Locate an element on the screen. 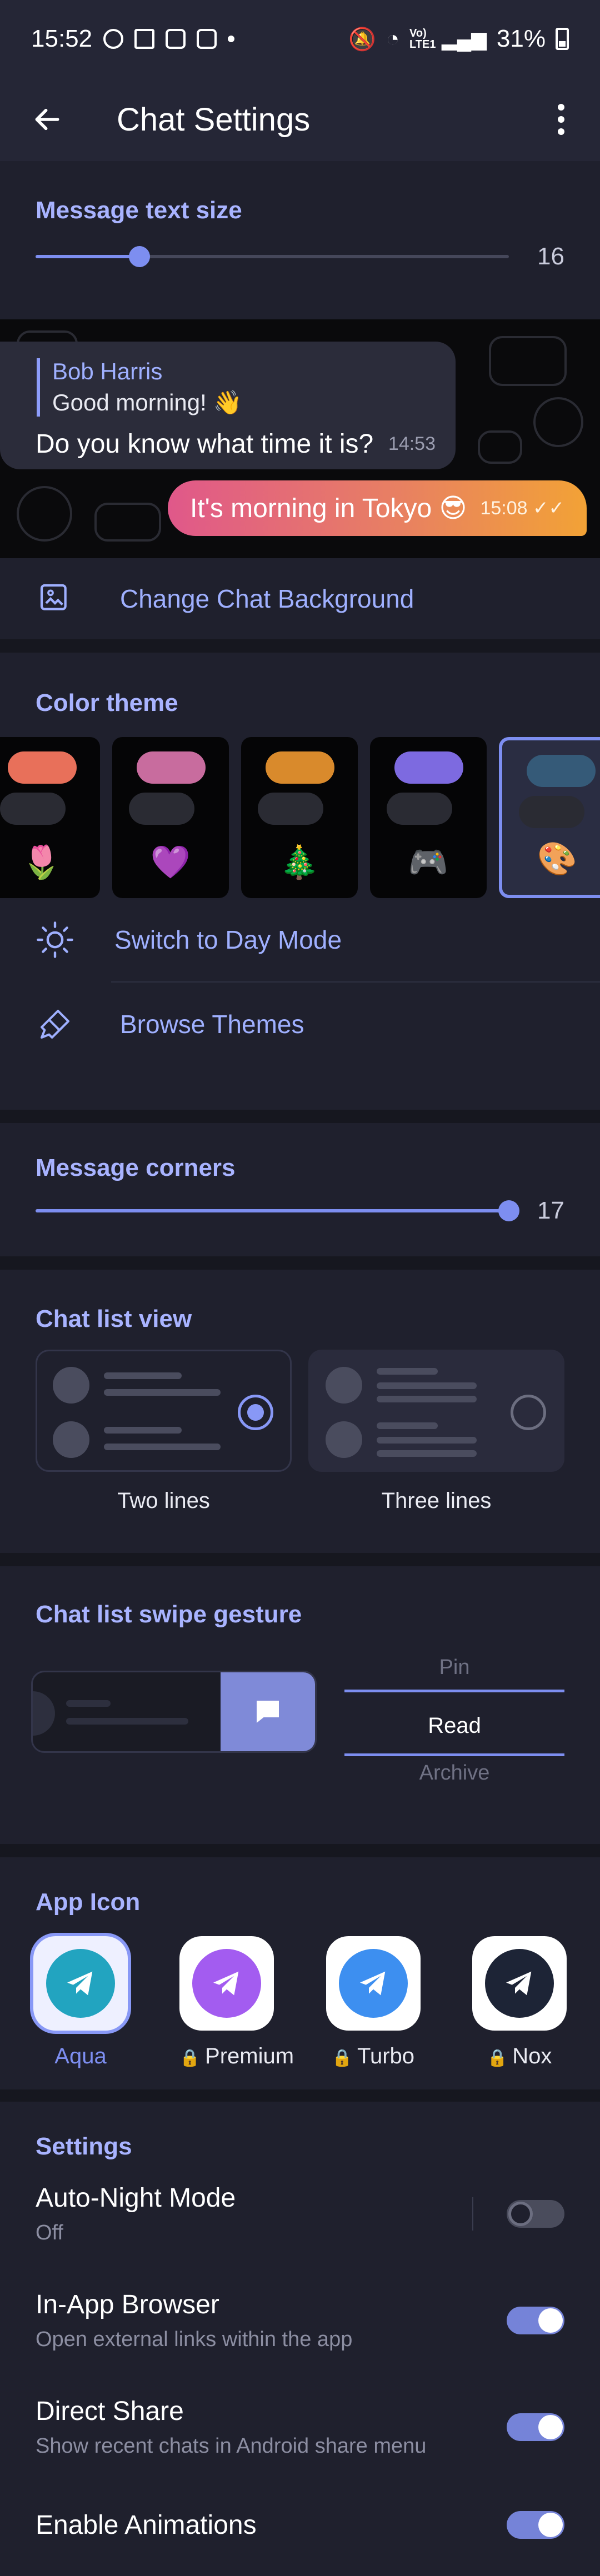 Image resolution: width=600 pixels, height=2576 pixels. more-menu-button is located at coordinates (561, 119).